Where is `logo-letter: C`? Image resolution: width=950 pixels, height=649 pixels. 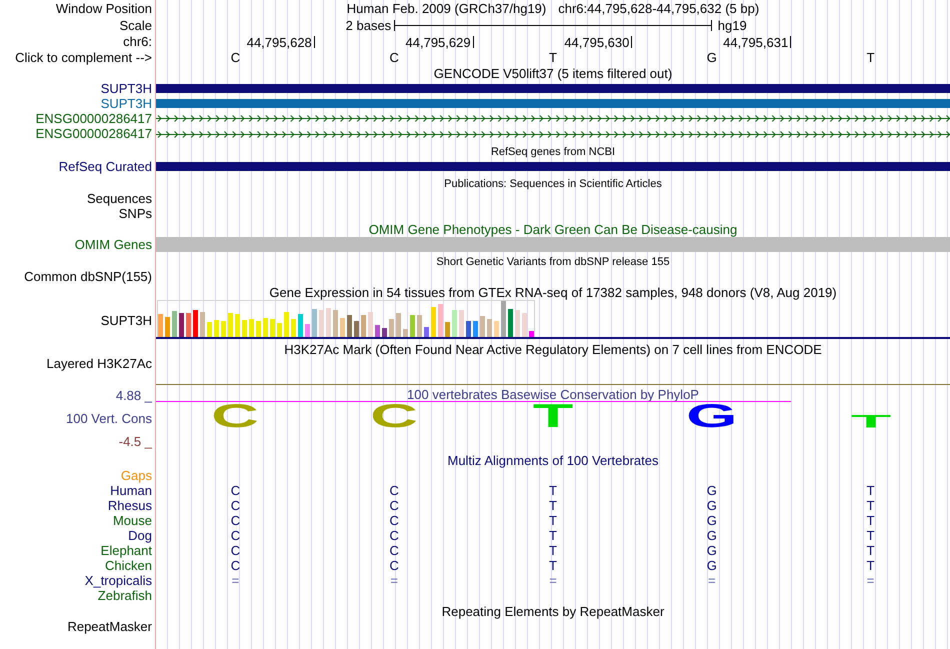 logo-letter: C is located at coordinates (236, 416).